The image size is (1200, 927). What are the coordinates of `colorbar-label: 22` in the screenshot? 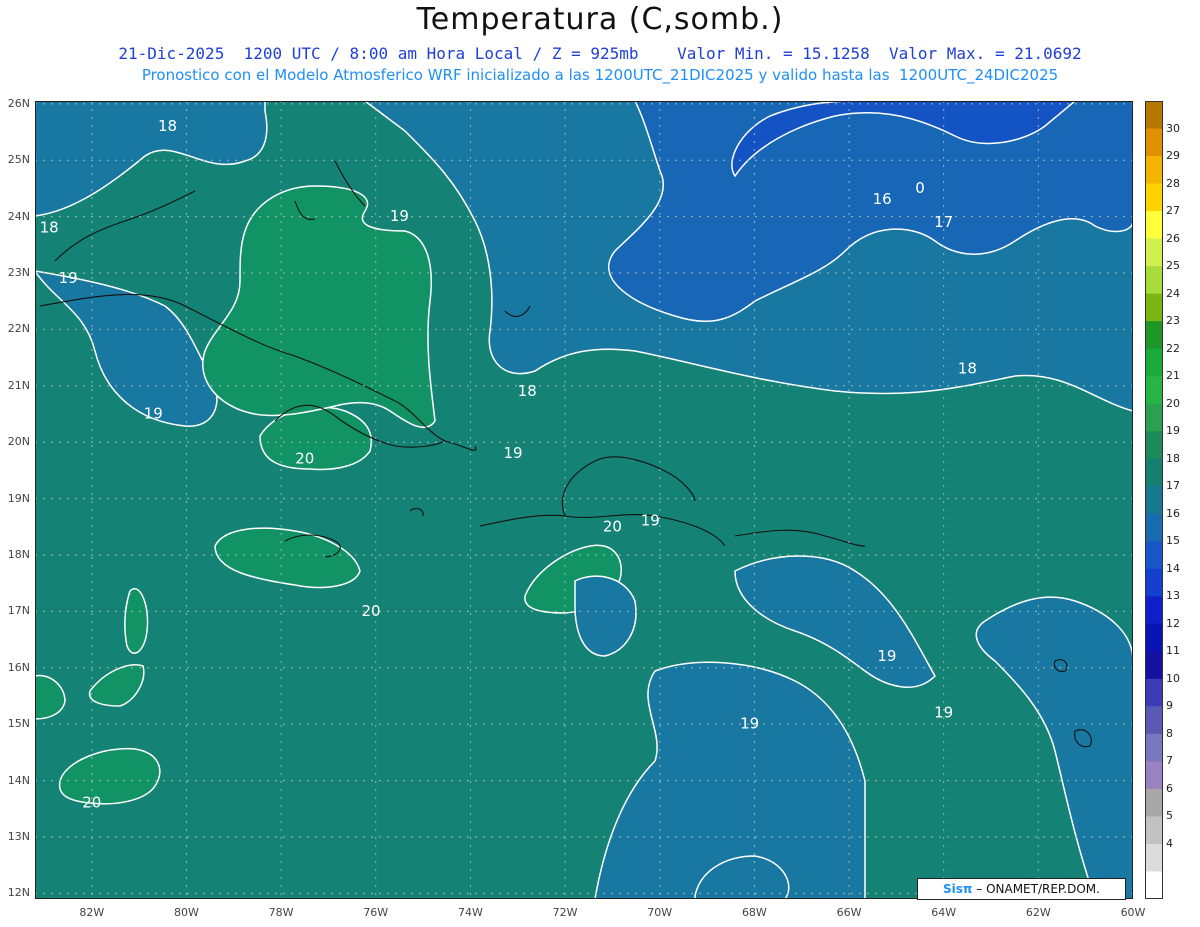 It's located at (1173, 348).